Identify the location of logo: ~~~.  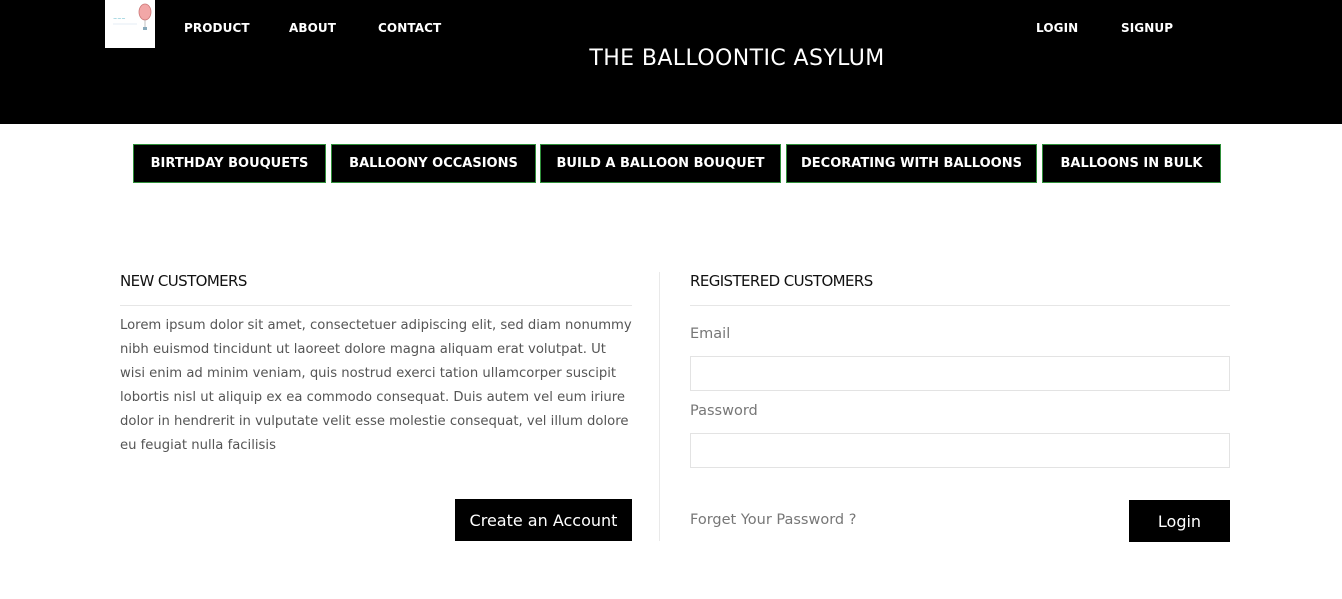
(130, 24).